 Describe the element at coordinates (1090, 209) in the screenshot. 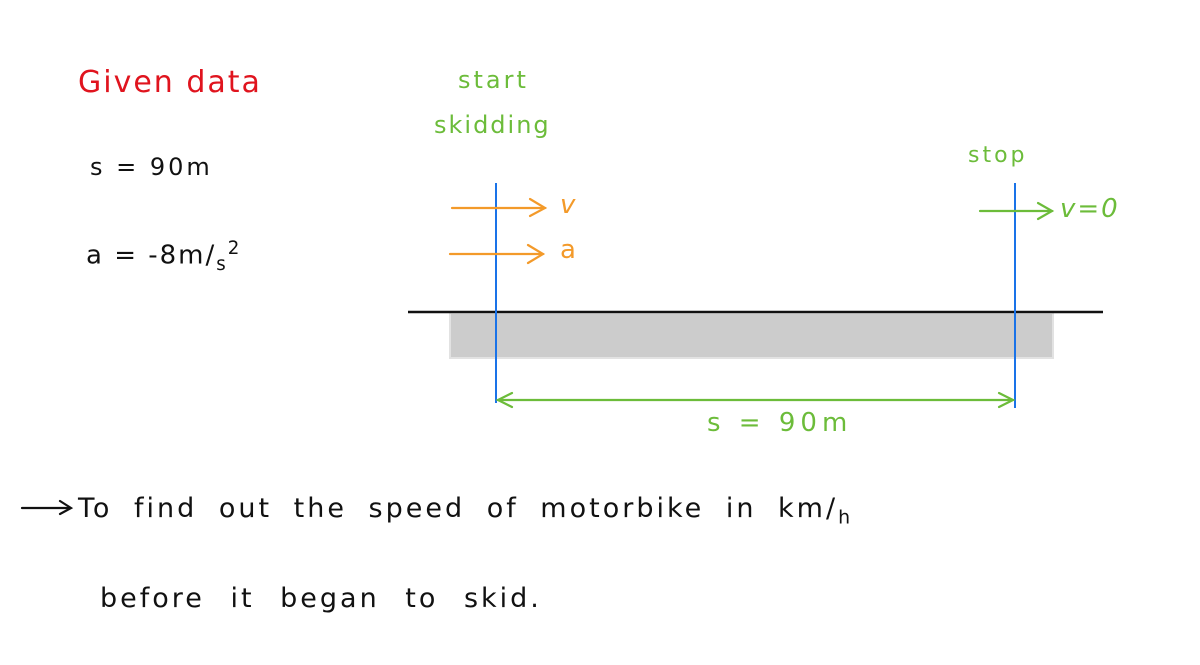

I see `final-velocity-label: v=0` at that location.